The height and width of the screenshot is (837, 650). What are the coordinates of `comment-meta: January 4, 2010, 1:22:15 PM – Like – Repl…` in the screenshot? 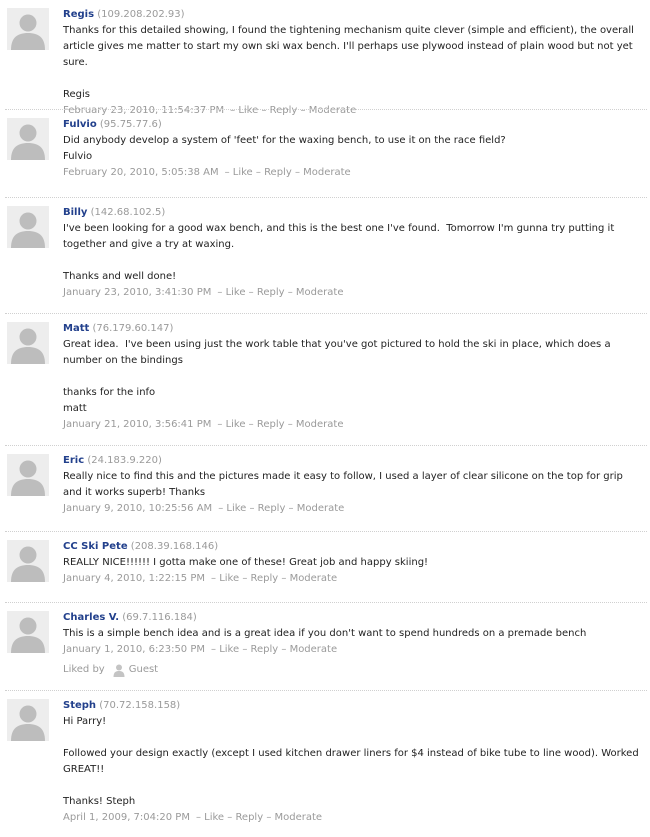 It's located at (200, 578).